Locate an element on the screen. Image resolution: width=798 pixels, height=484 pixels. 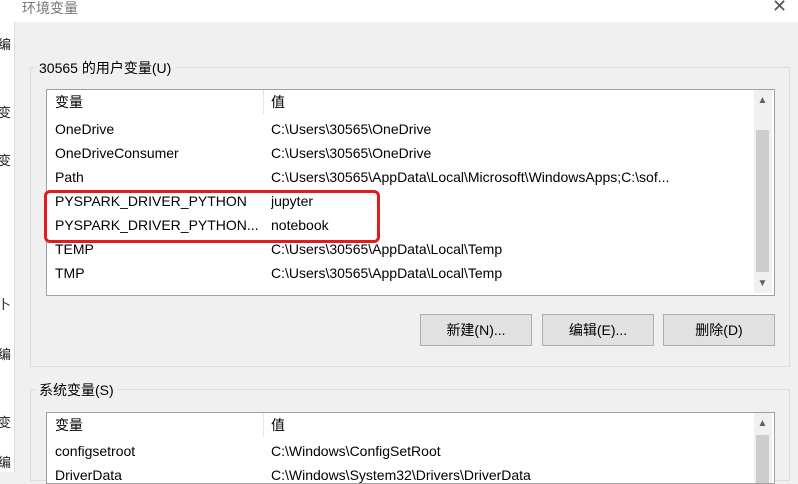
variable-name: TMP is located at coordinates (70, 273).